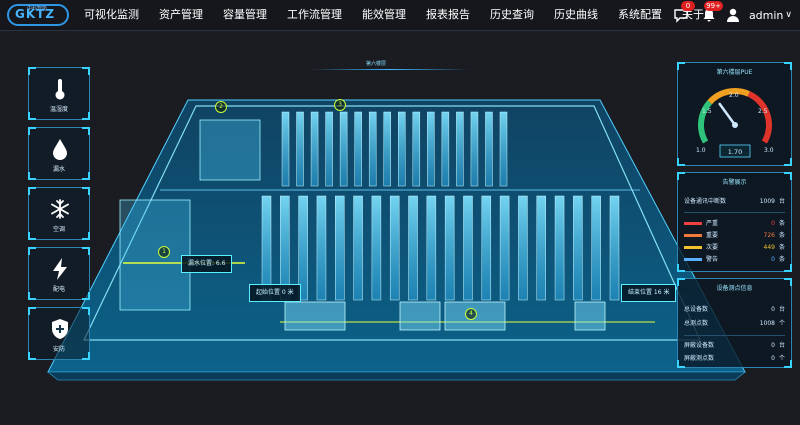 The height and width of the screenshot is (425, 800). I want to click on marker-pin-3: 3, so click(340, 105).